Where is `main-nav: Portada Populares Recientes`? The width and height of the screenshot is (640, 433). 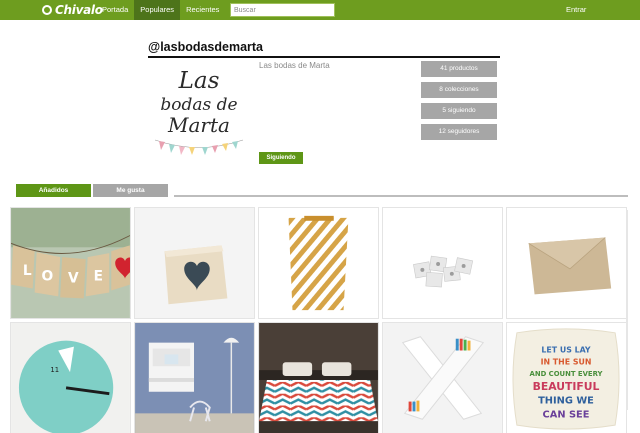 main-nav: Portada Populares Recientes is located at coordinates (160, 10).